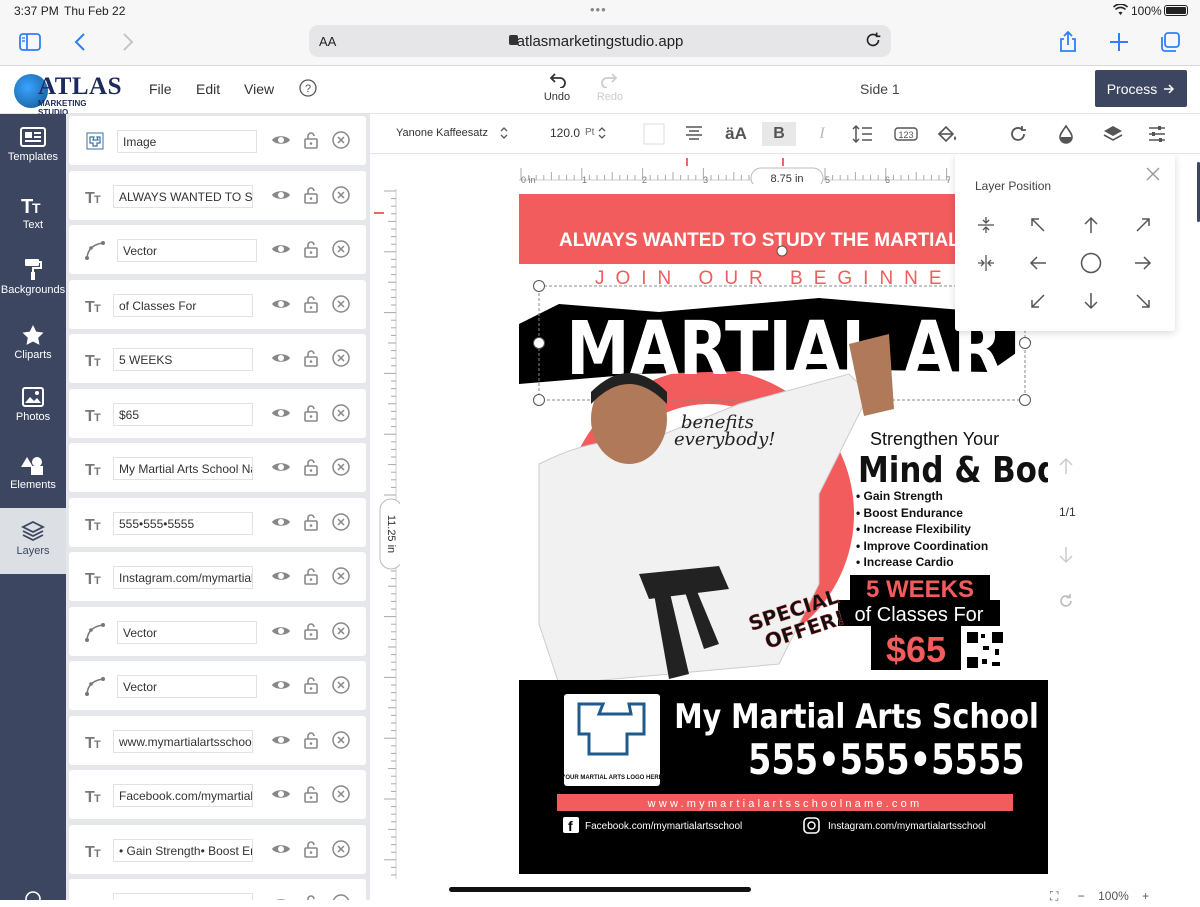 This screenshot has height=907, width=1200. What do you see at coordinates (598, 9) in the screenshot?
I see `multitask-dots-icon: •••` at bounding box center [598, 9].